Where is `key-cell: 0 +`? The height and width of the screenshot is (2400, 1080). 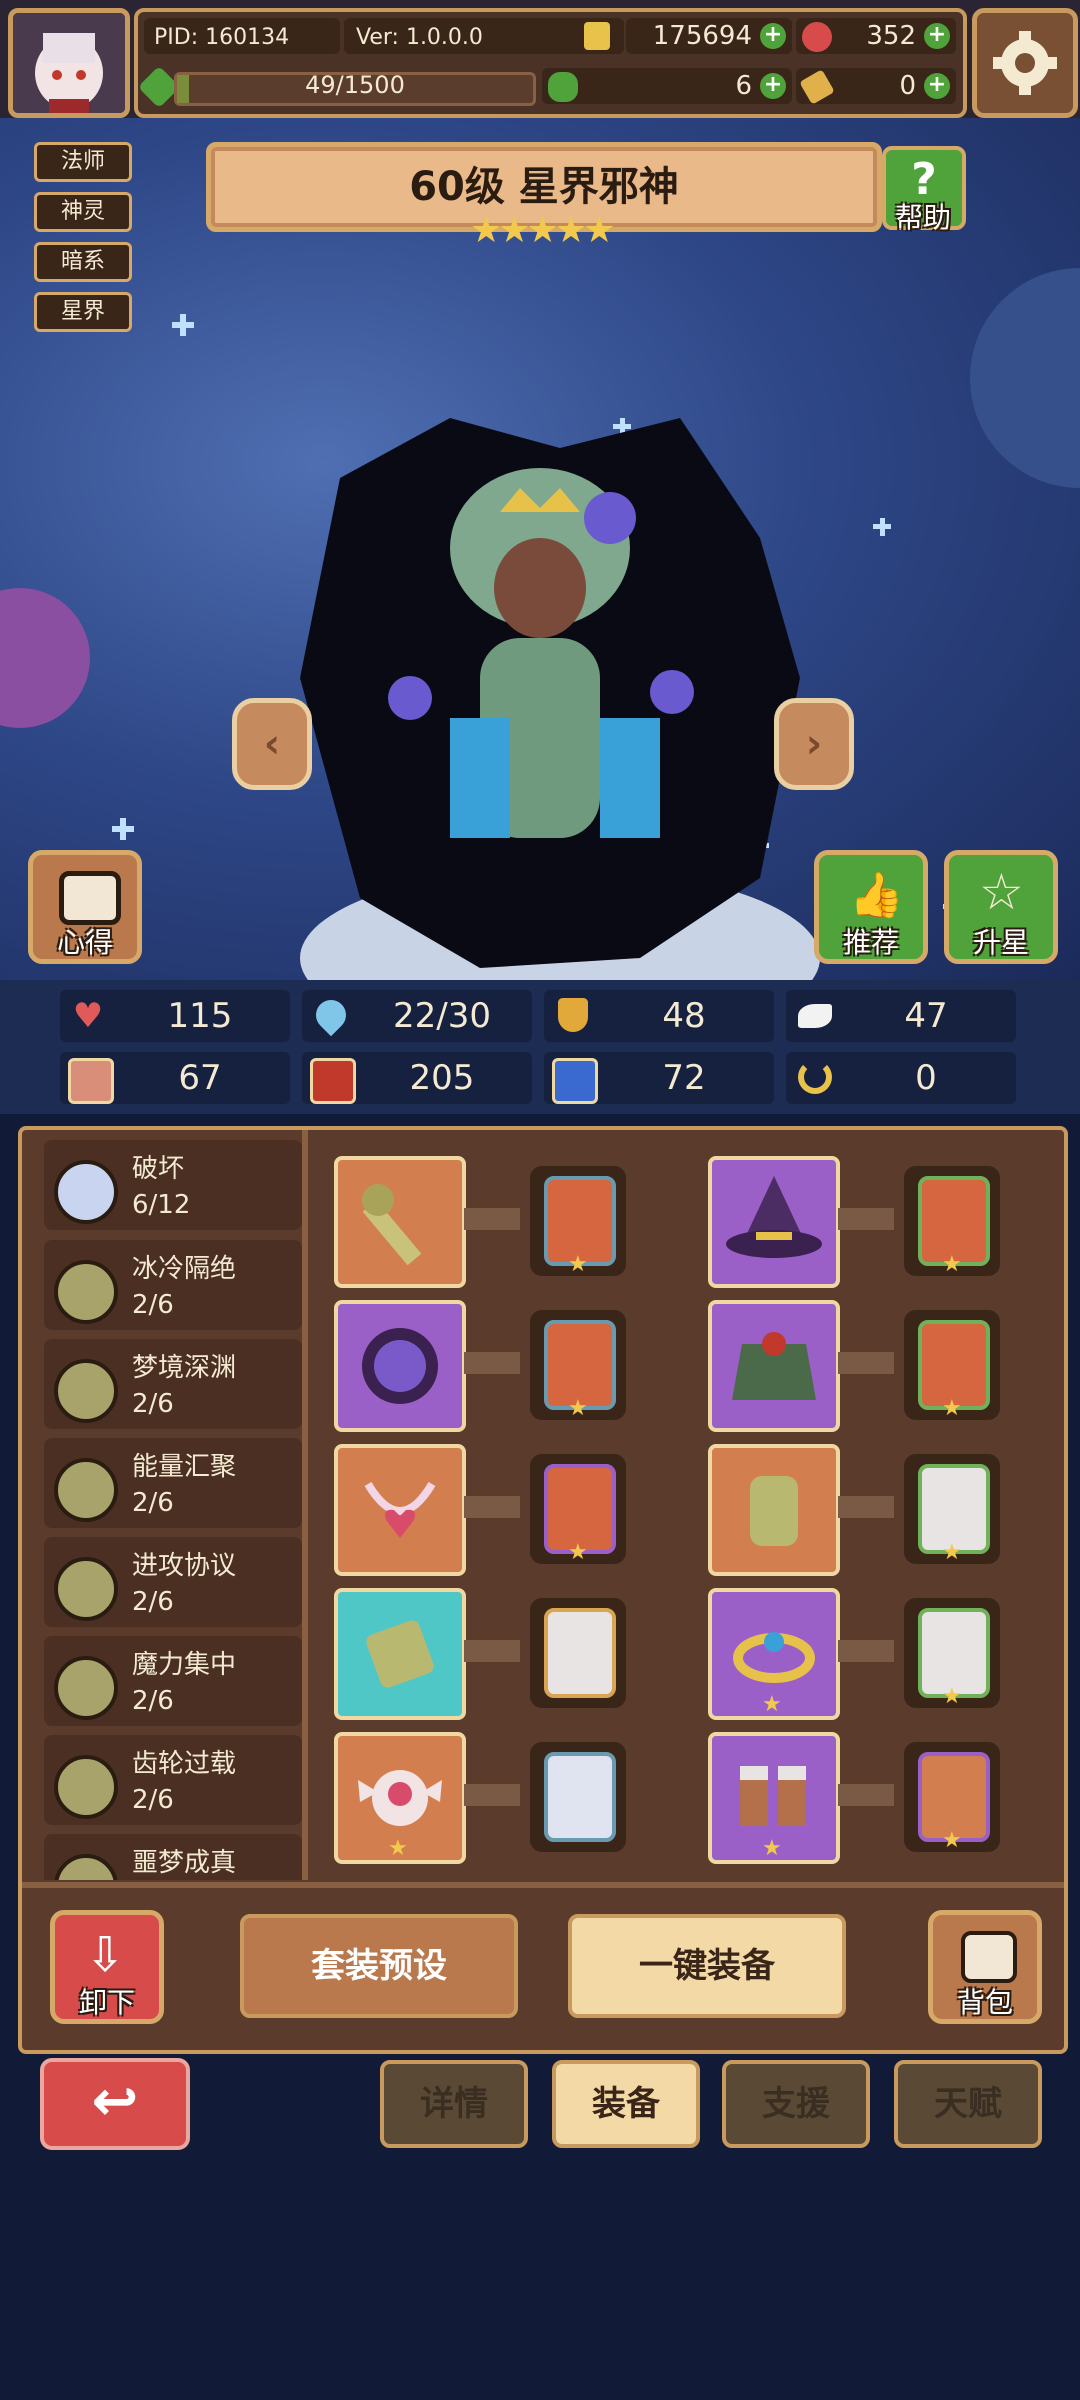
key-cell: 0 + is located at coordinates (876, 86).